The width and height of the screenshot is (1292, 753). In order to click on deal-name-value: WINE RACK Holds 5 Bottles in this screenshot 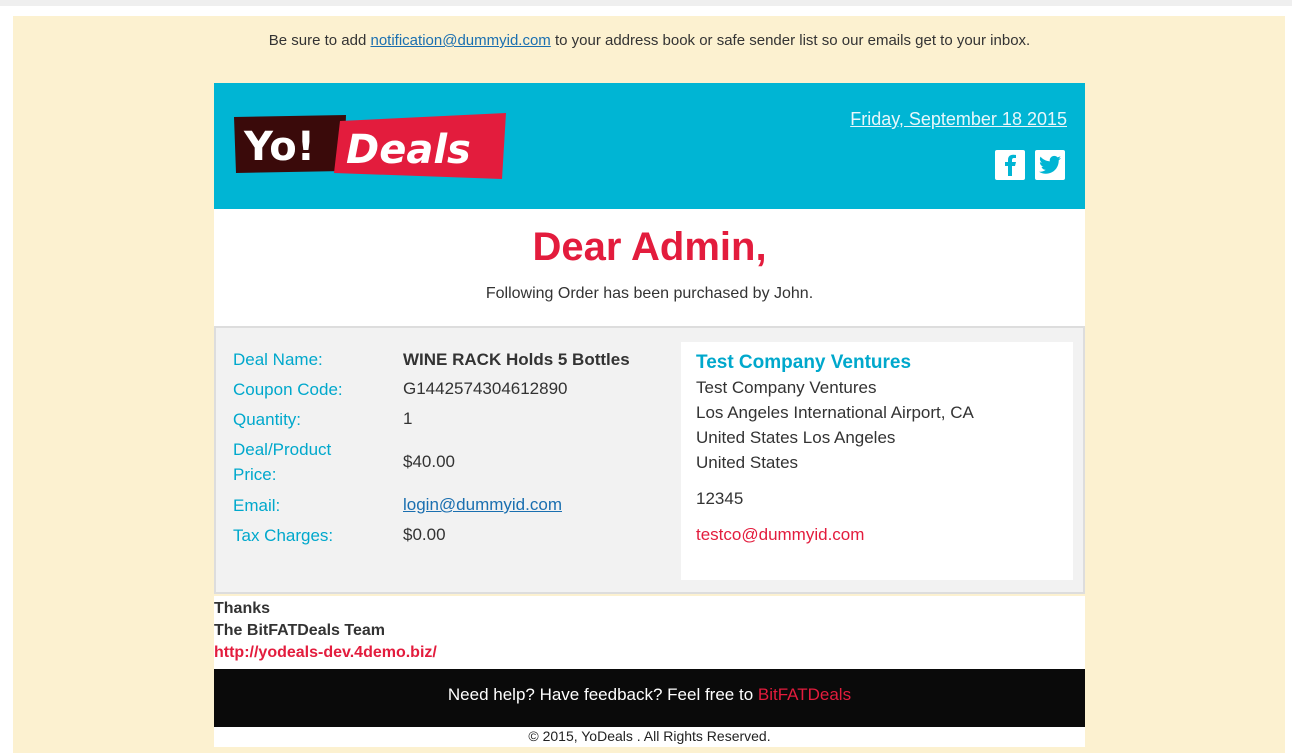, I will do `click(516, 359)`.